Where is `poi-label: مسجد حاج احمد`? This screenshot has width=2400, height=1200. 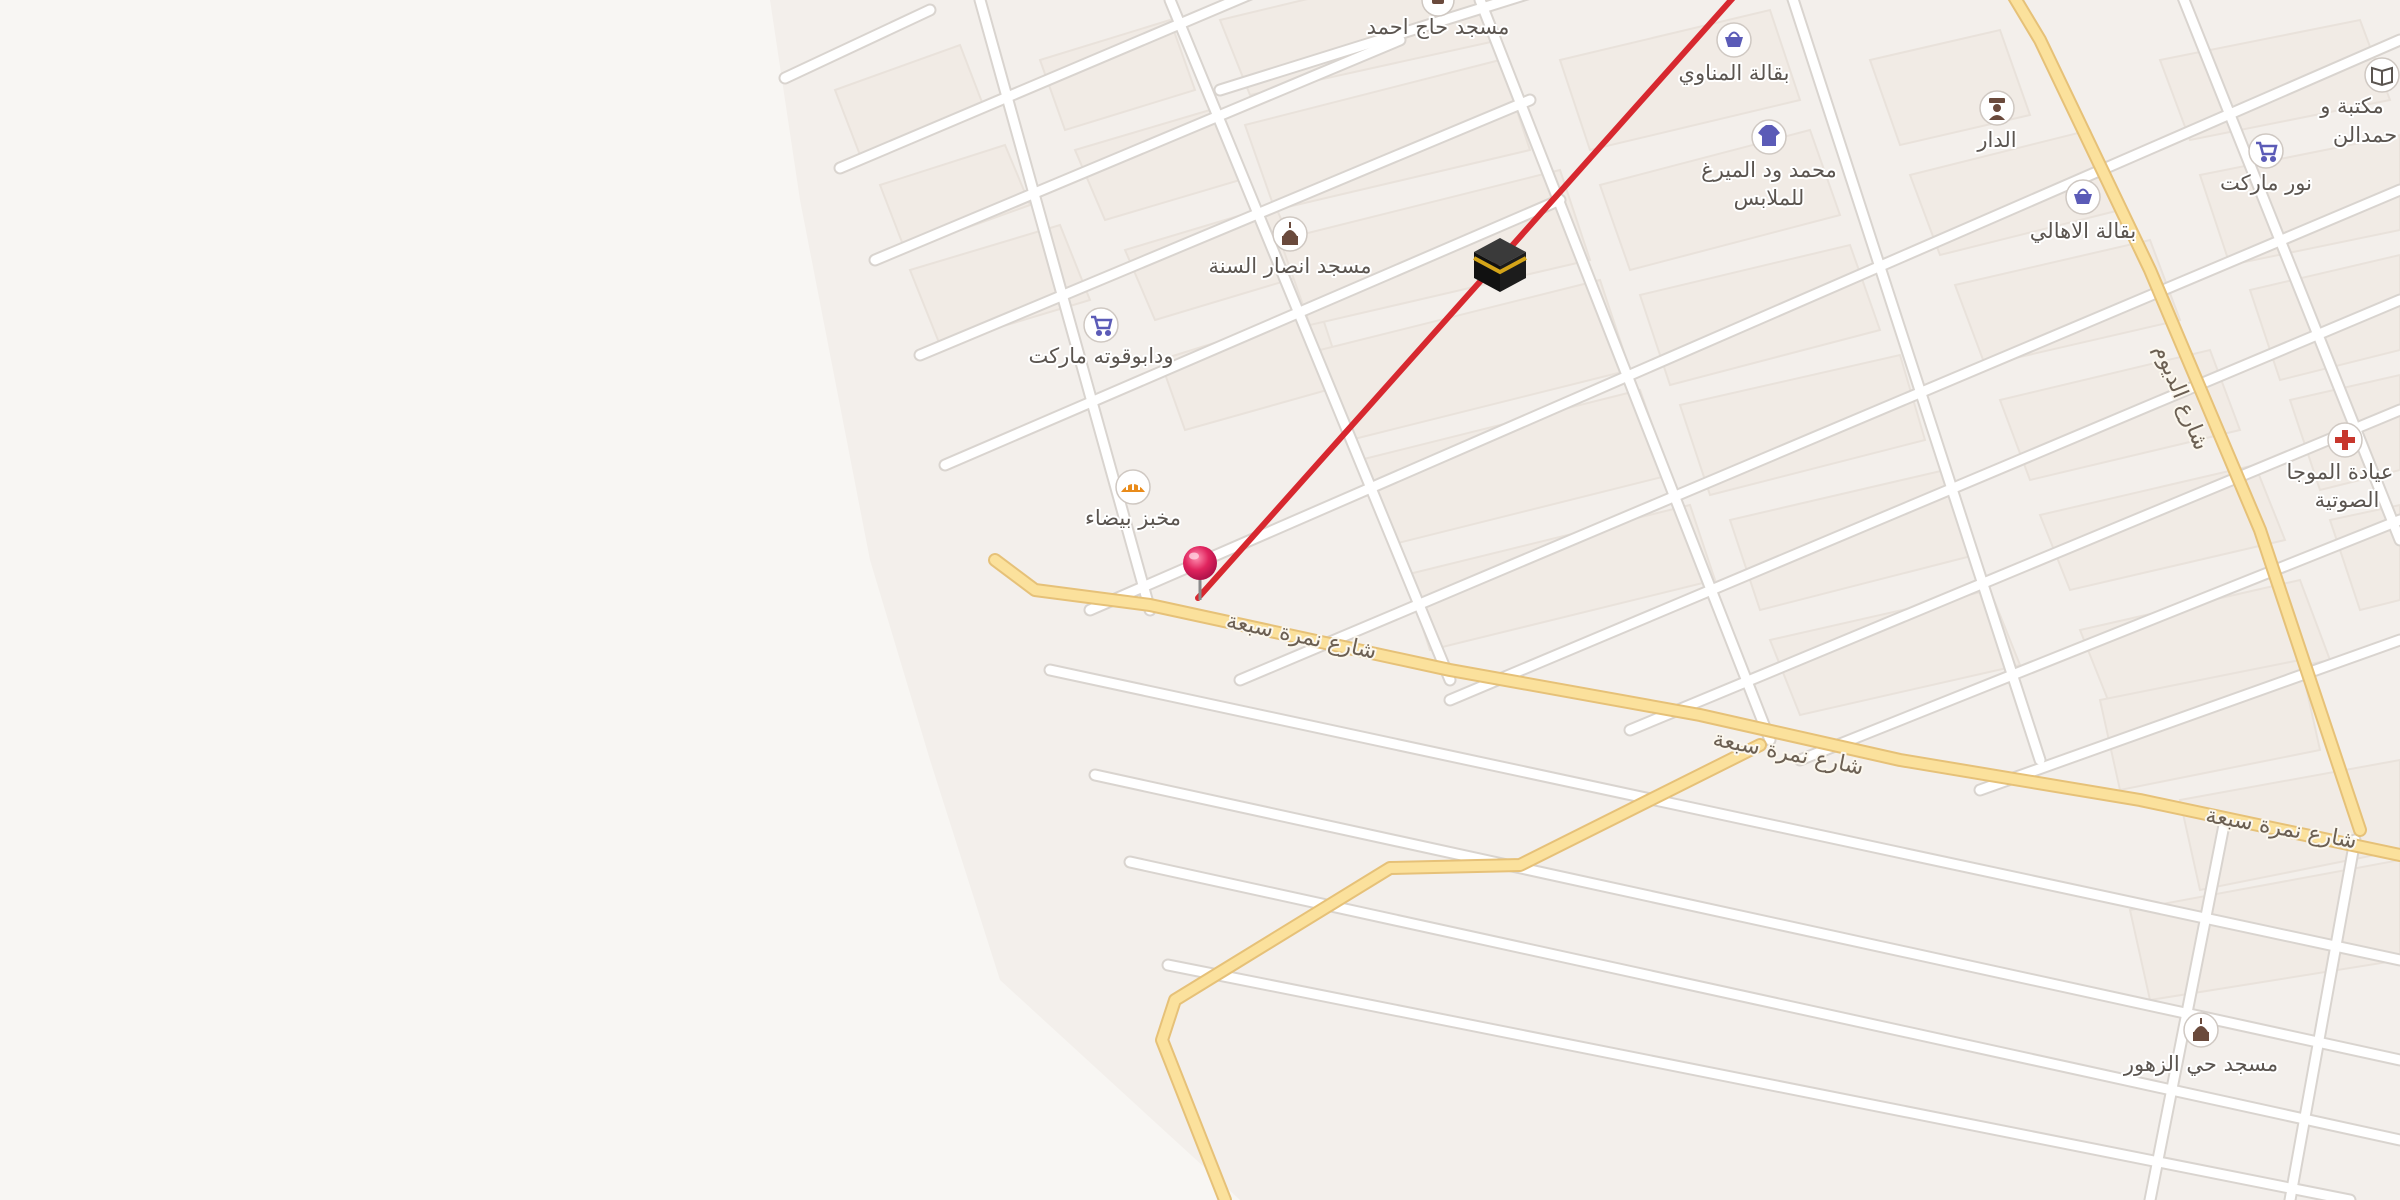
poi-label: مسجد حاج احمد is located at coordinates (1438, 27).